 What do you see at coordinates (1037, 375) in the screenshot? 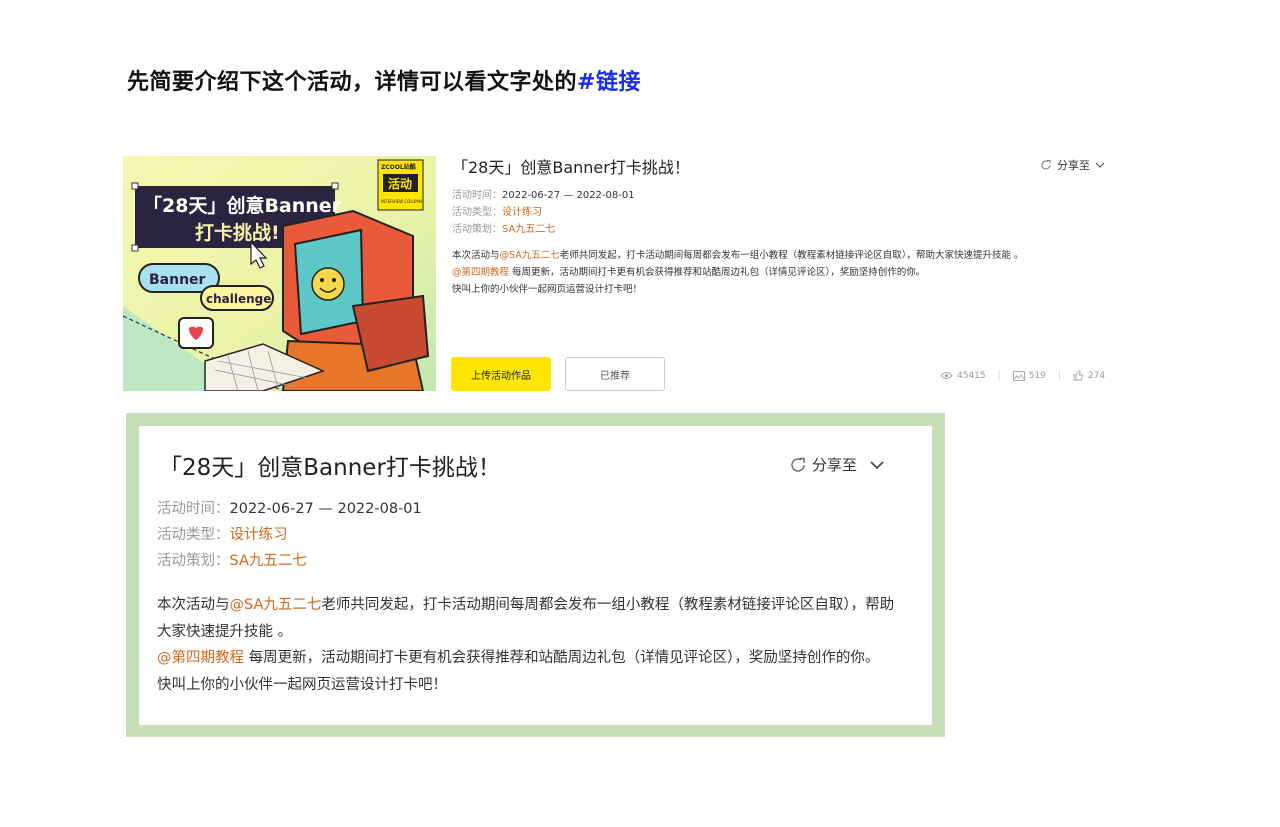
I see `works-count: 519` at bounding box center [1037, 375].